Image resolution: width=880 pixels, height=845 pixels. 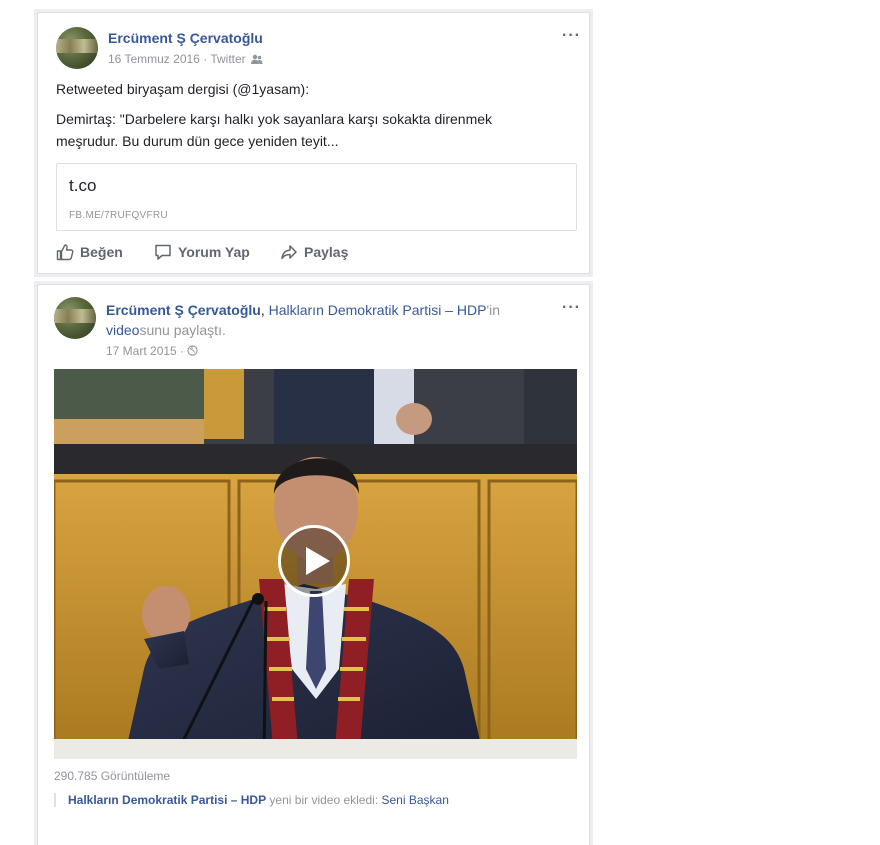 What do you see at coordinates (264, 310) in the screenshot?
I see `header-comma: ,` at bounding box center [264, 310].